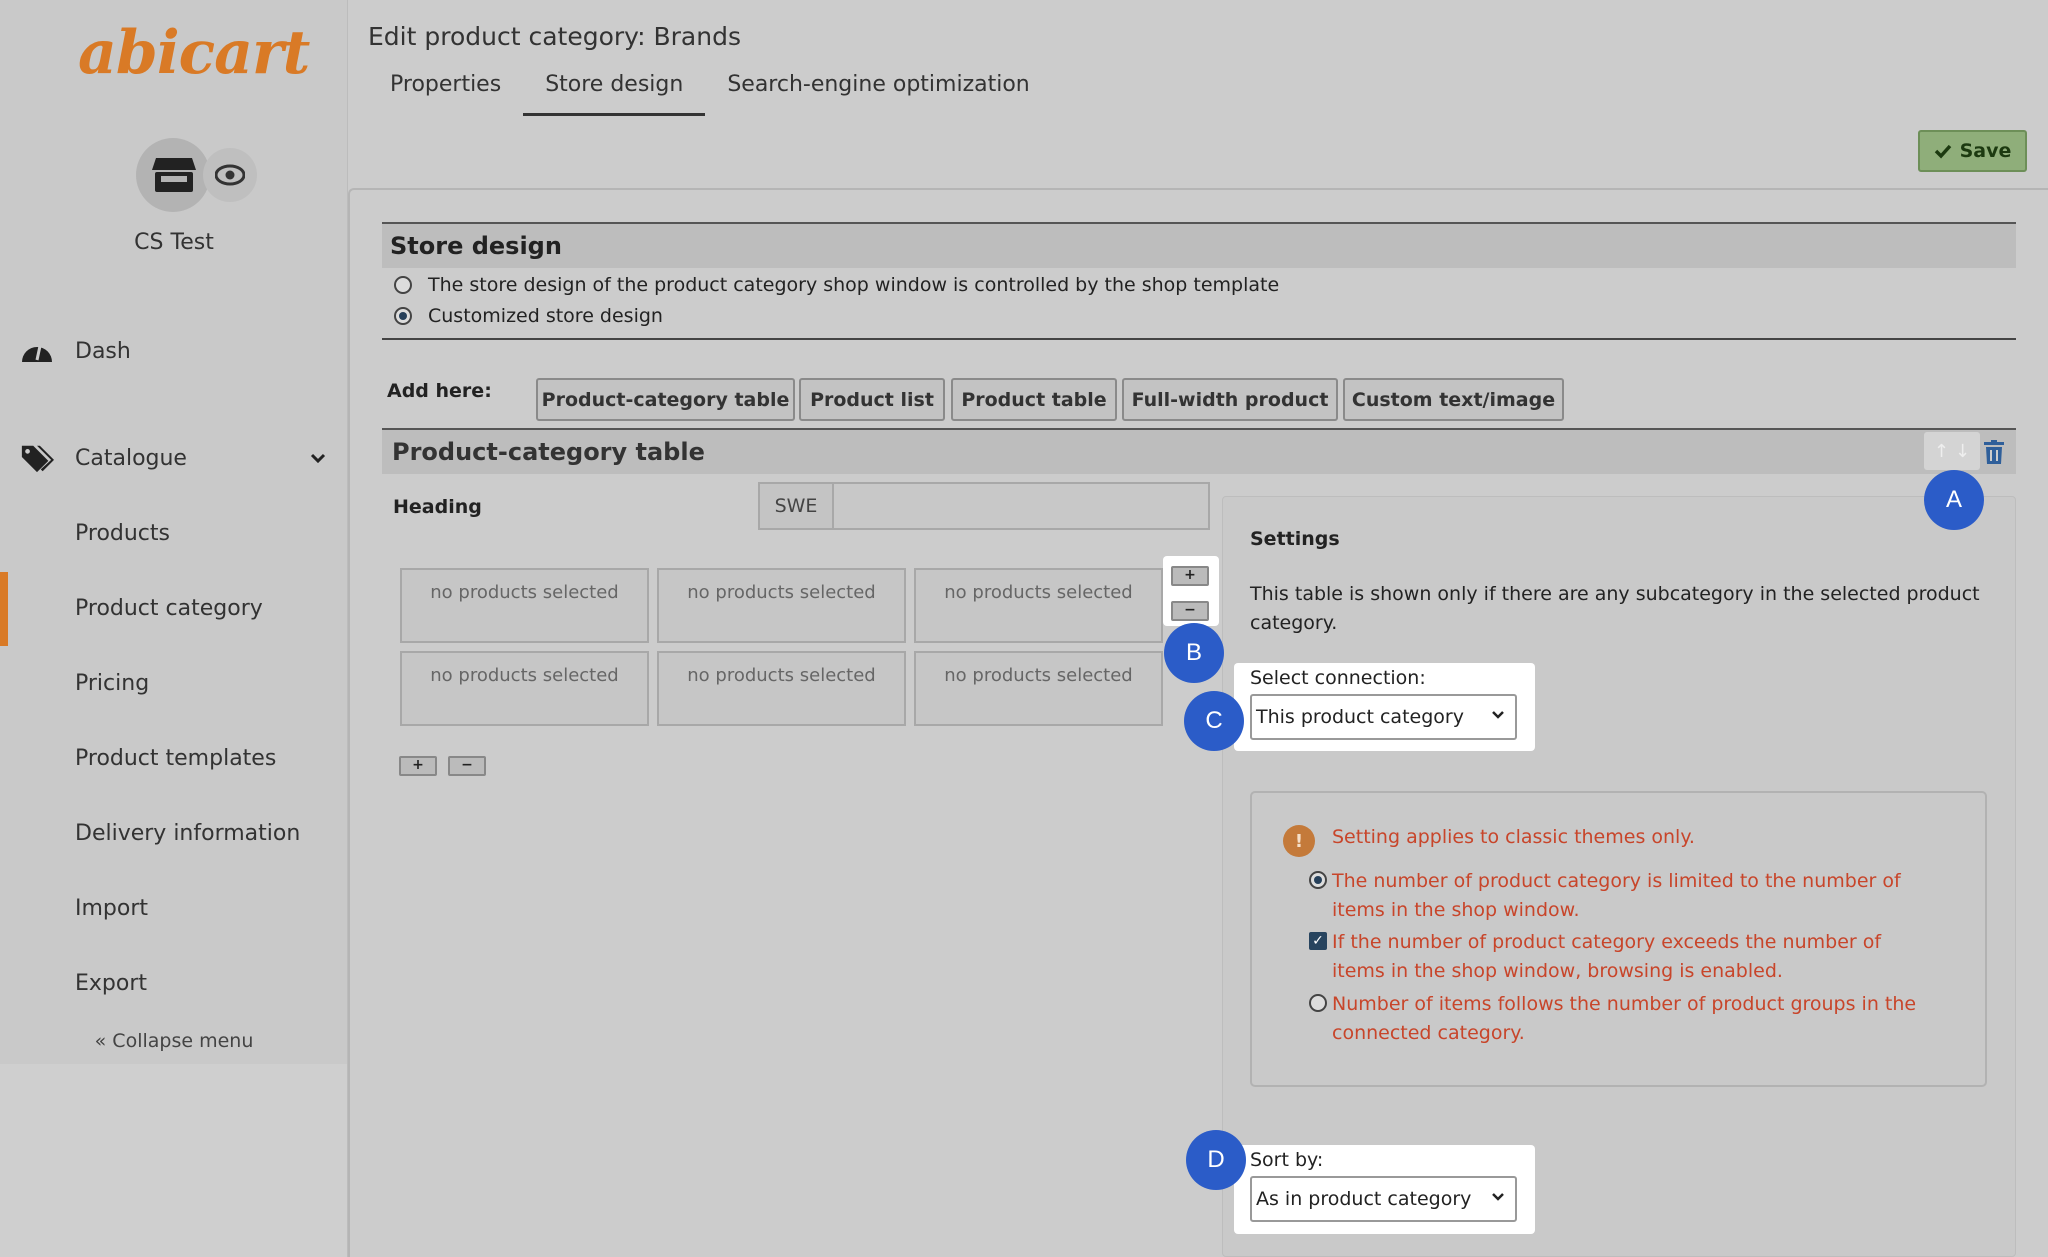  Describe the element at coordinates (1318, 1003) in the screenshot. I see `radio-follow-groups` at that location.